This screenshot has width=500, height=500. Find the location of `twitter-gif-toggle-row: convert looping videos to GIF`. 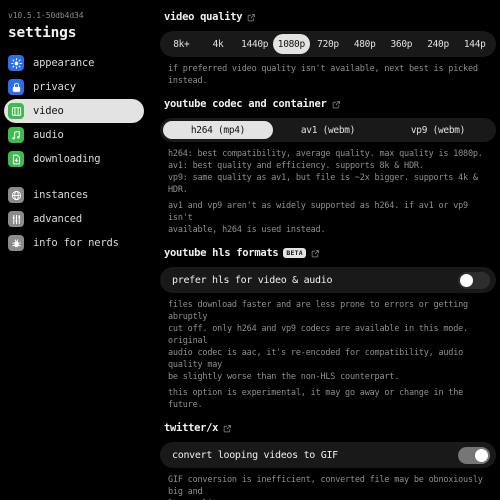

twitter-gif-toggle-row: convert looping videos to GIF is located at coordinates (328, 455).